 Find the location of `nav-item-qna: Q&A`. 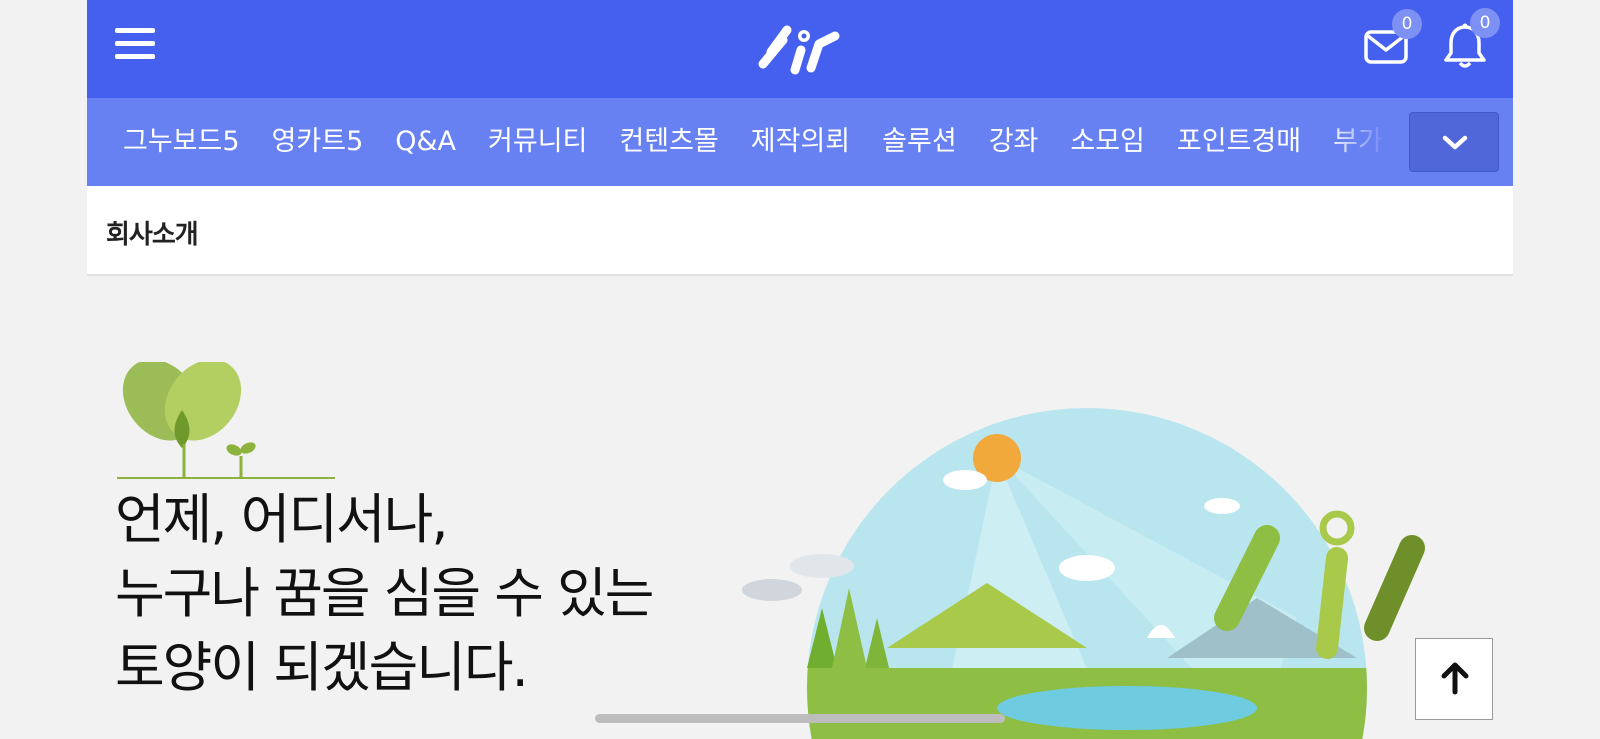

nav-item-qna: Q&A is located at coordinates (425, 142).